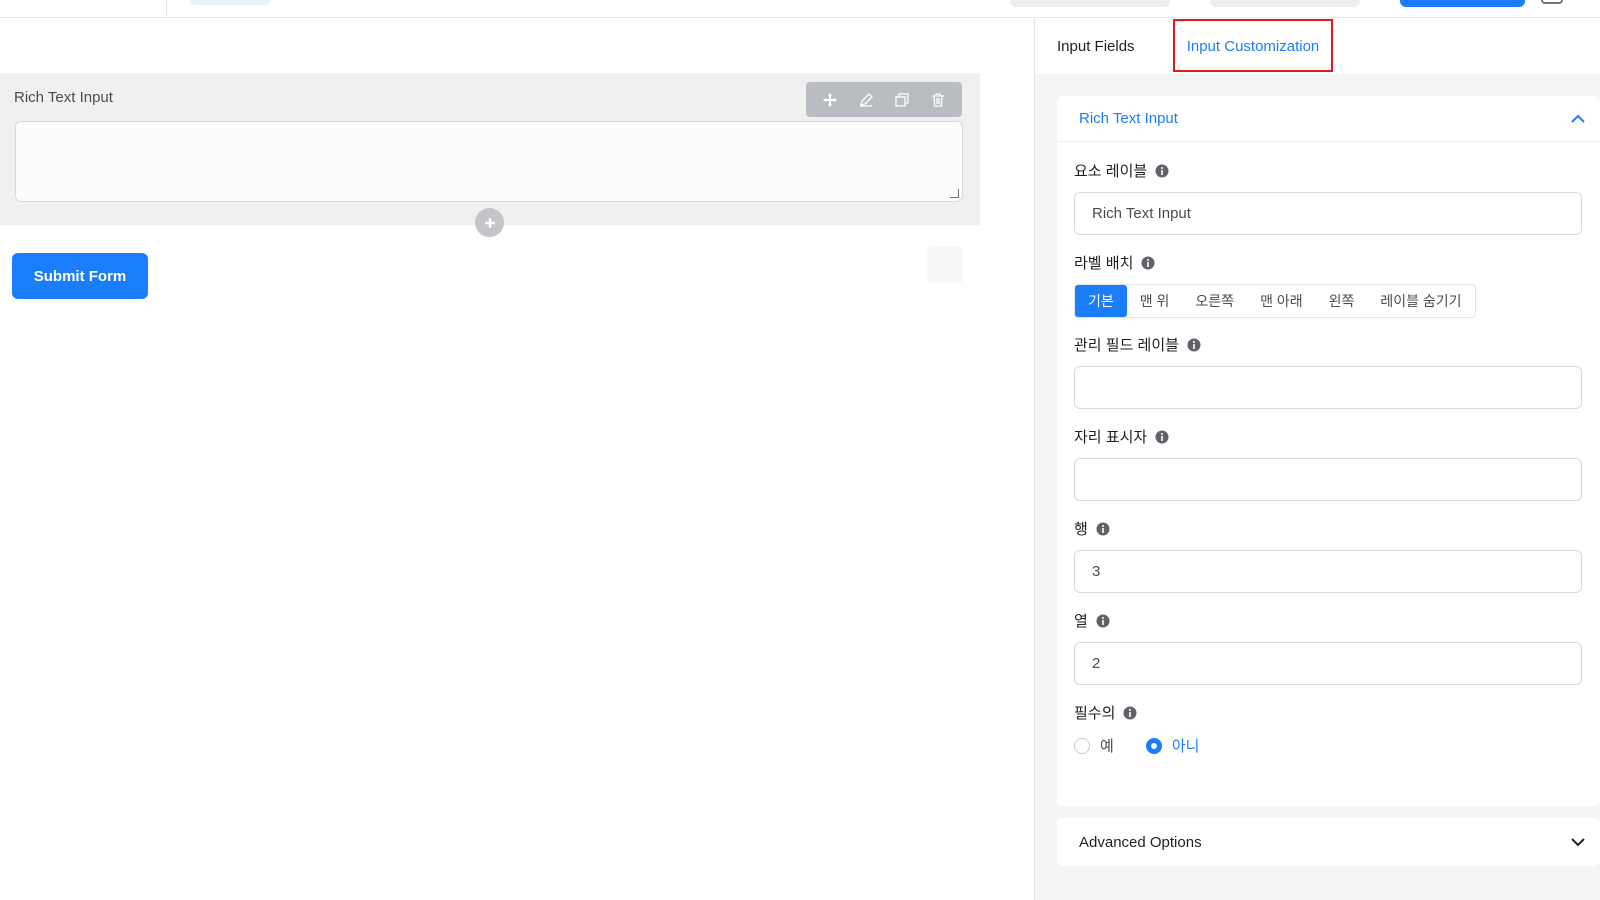  I want to click on toolbar-more-icon, so click(1552, 2).